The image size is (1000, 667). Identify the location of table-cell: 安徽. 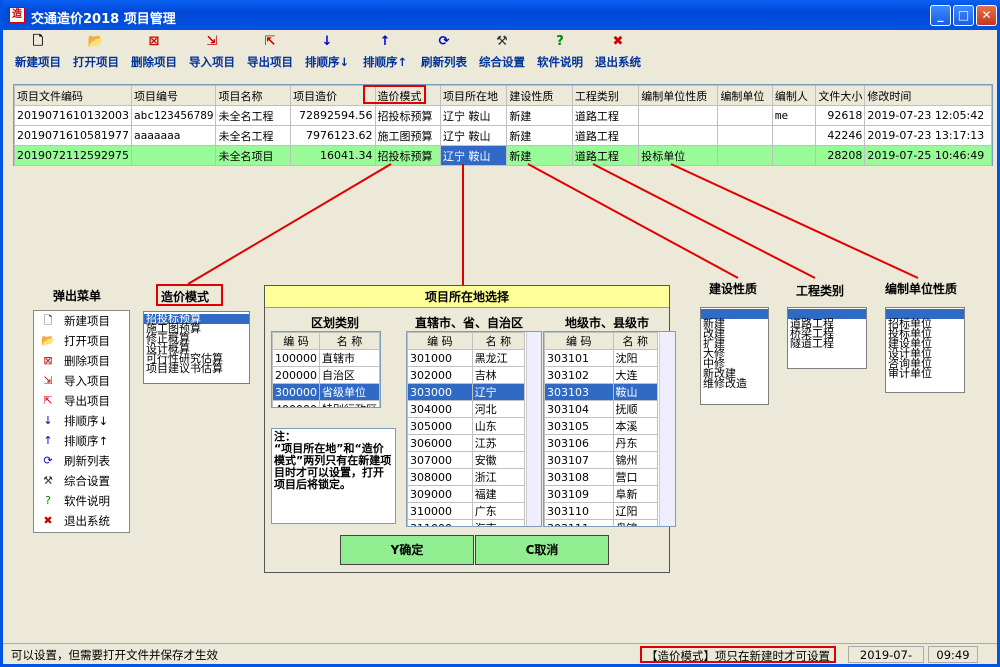
(498, 460).